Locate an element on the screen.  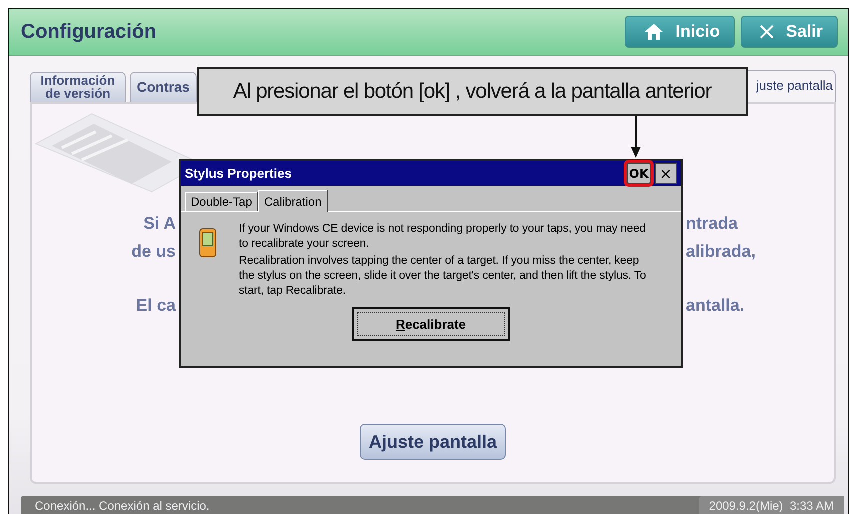
home-icon is located at coordinates (654, 32).